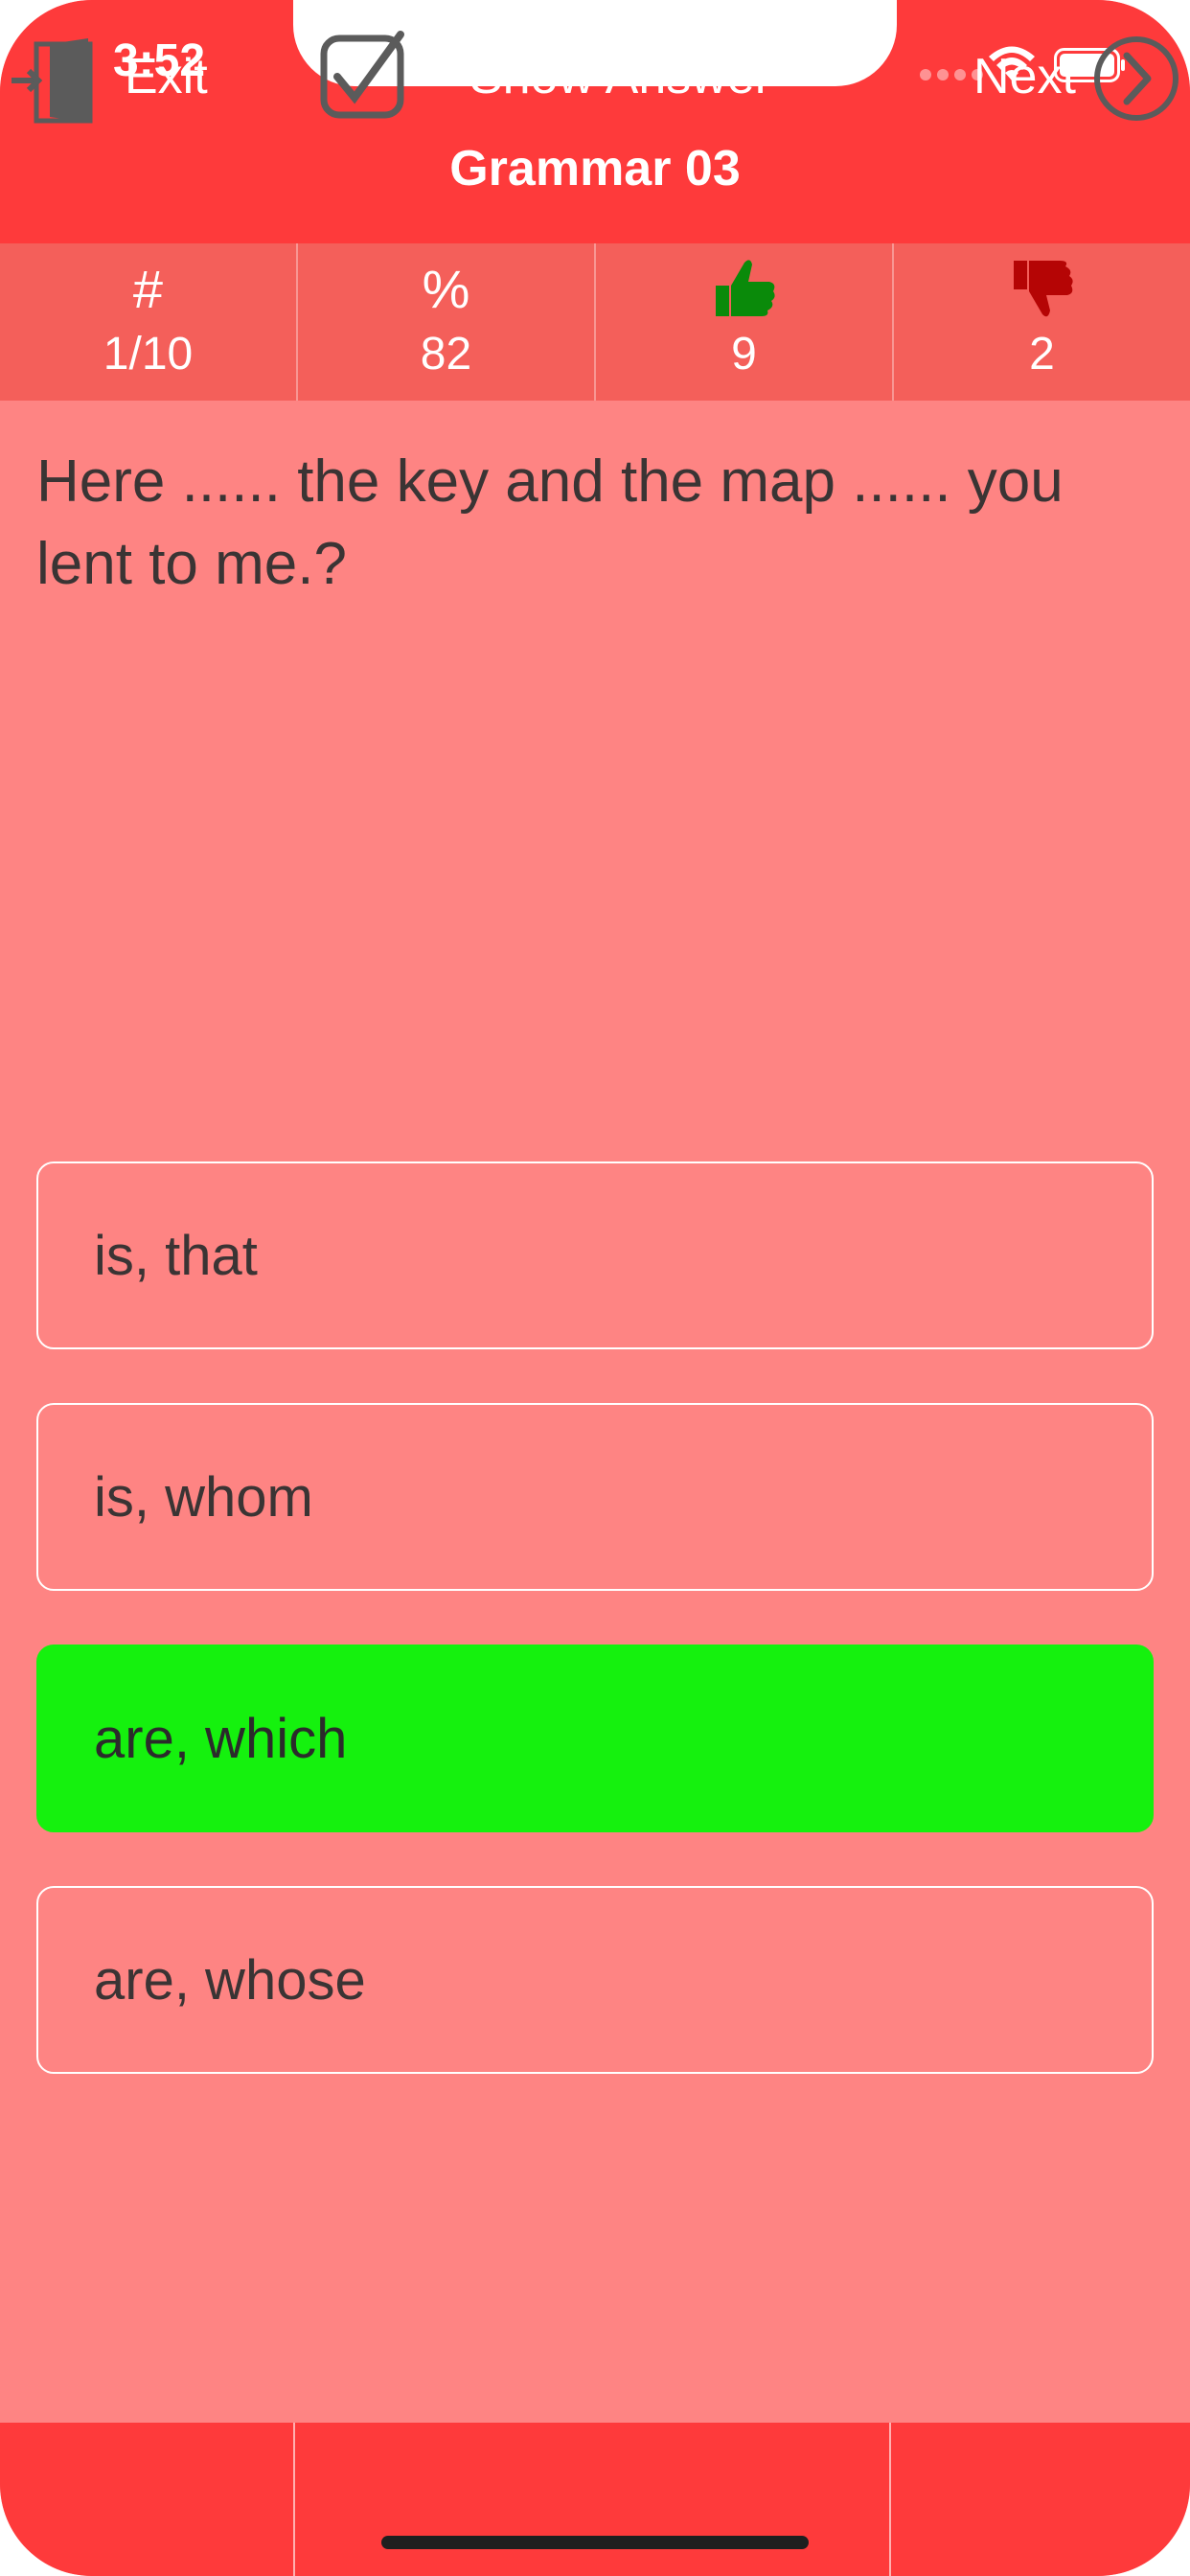  I want to click on correct-count-value: 9, so click(744, 354).